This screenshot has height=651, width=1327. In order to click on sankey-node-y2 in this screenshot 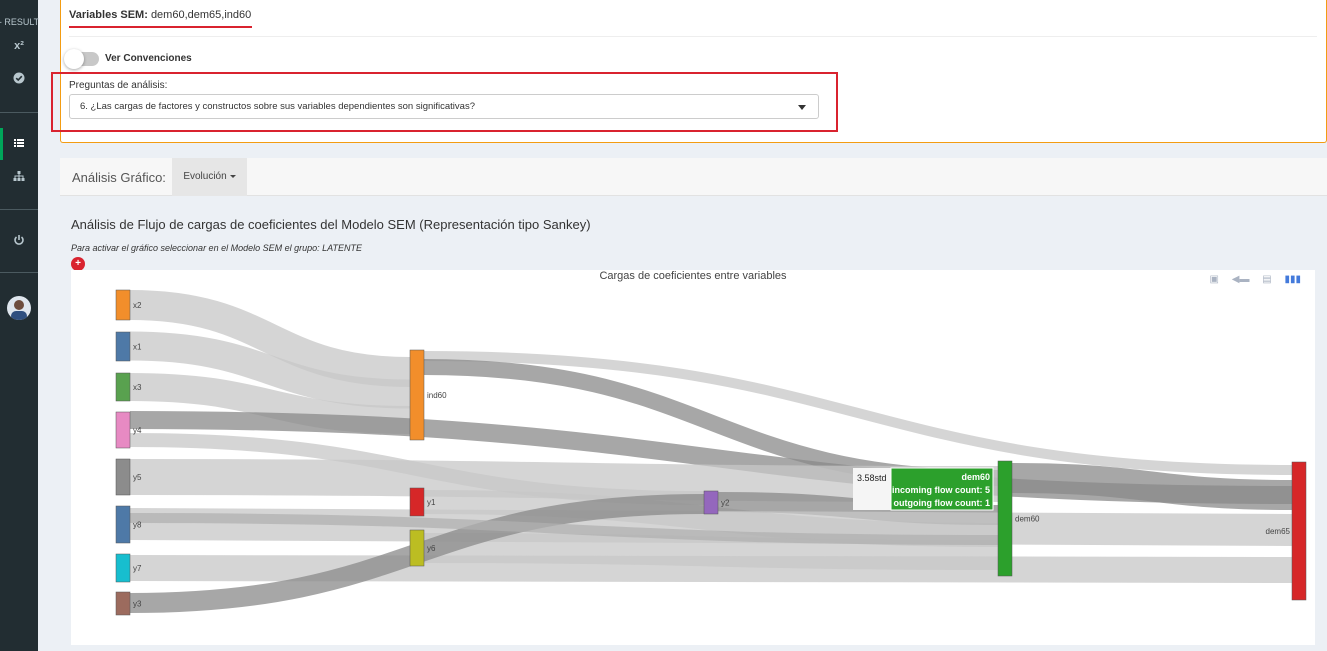, I will do `click(711, 502)`.